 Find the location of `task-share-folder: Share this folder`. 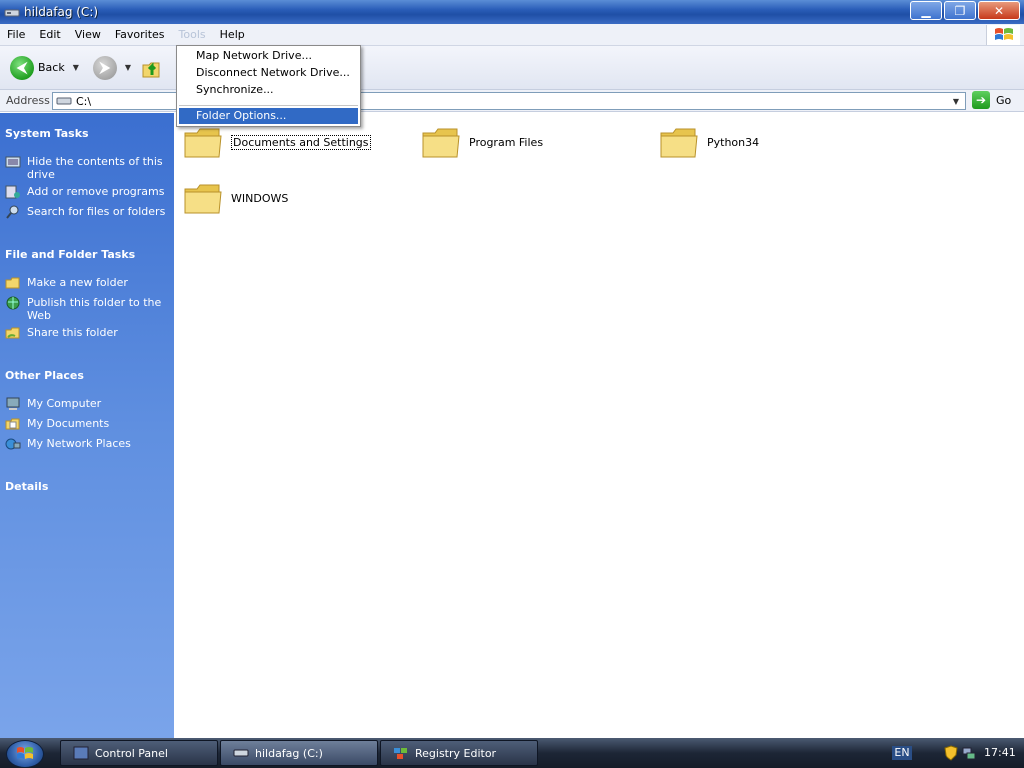

task-share-folder: Share this folder is located at coordinates (85, 333).